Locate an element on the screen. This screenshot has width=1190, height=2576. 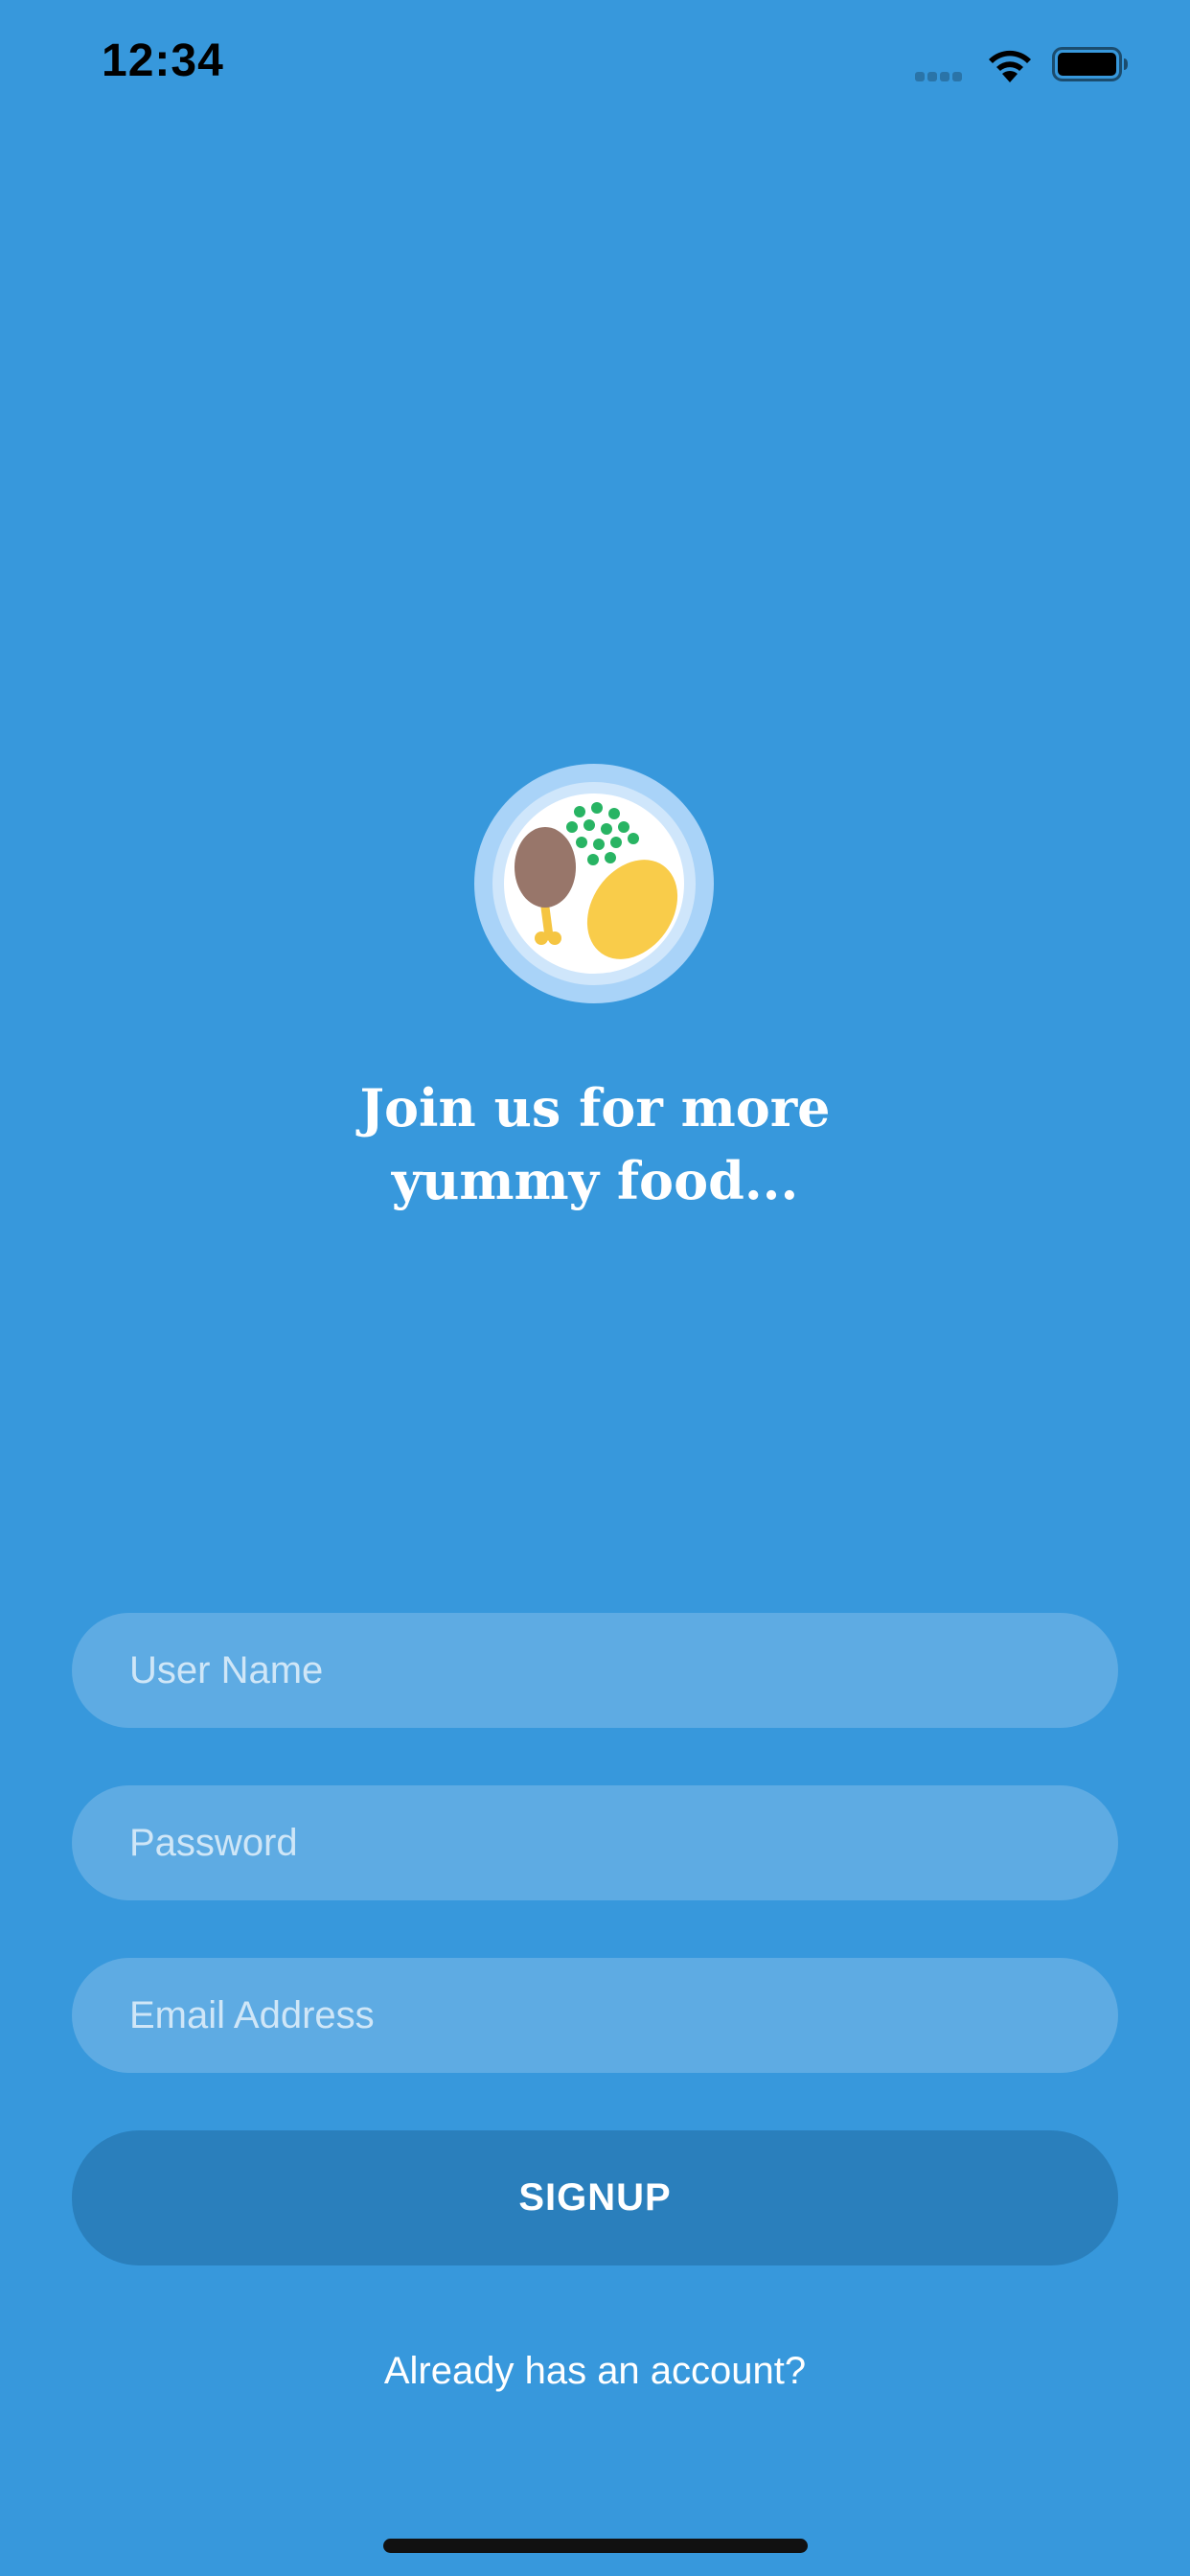
food-plate-icon is located at coordinates (594, 883).